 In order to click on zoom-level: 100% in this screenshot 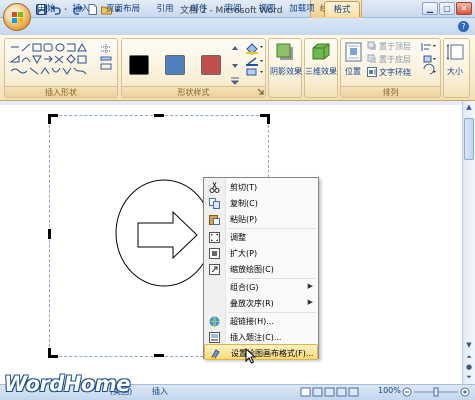, I will do `click(389, 390)`.